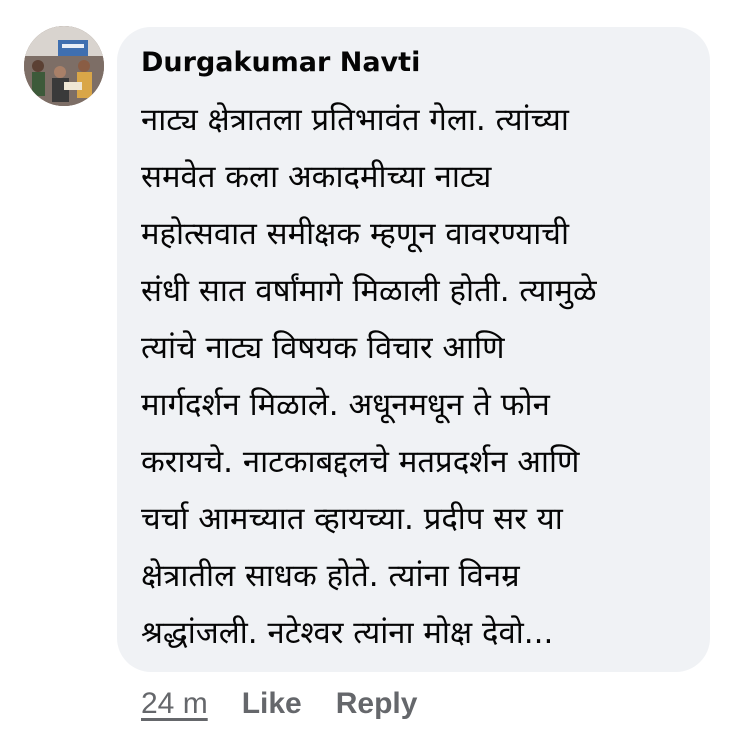 This screenshot has height=733, width=750. Describe the element at coordinates (330, 576) in the screenshot. I see `comment-text-line: क्षेत्रातील साधक होते. त्यांना विनम्र` at that location.